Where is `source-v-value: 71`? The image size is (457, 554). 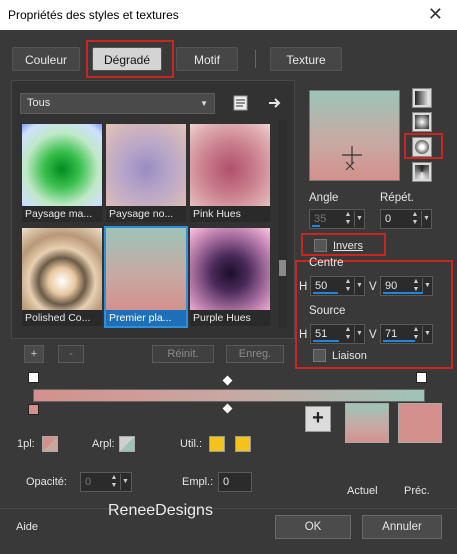
source-v-value: 71 is located at coordinates (391, 334).